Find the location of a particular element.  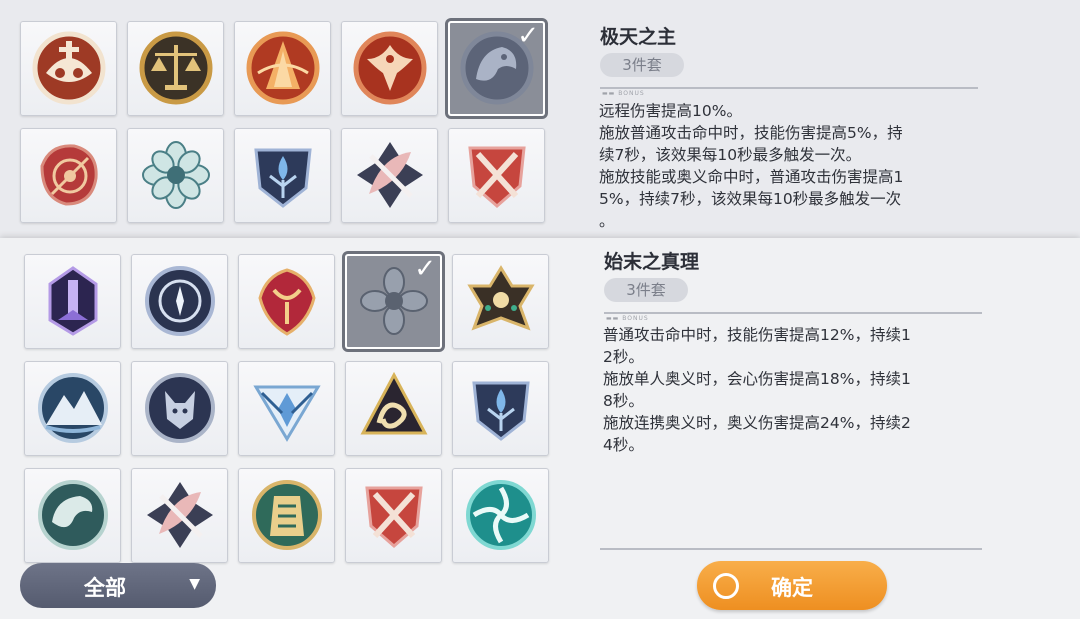

scales-icon is located at coordinates (176, 68).